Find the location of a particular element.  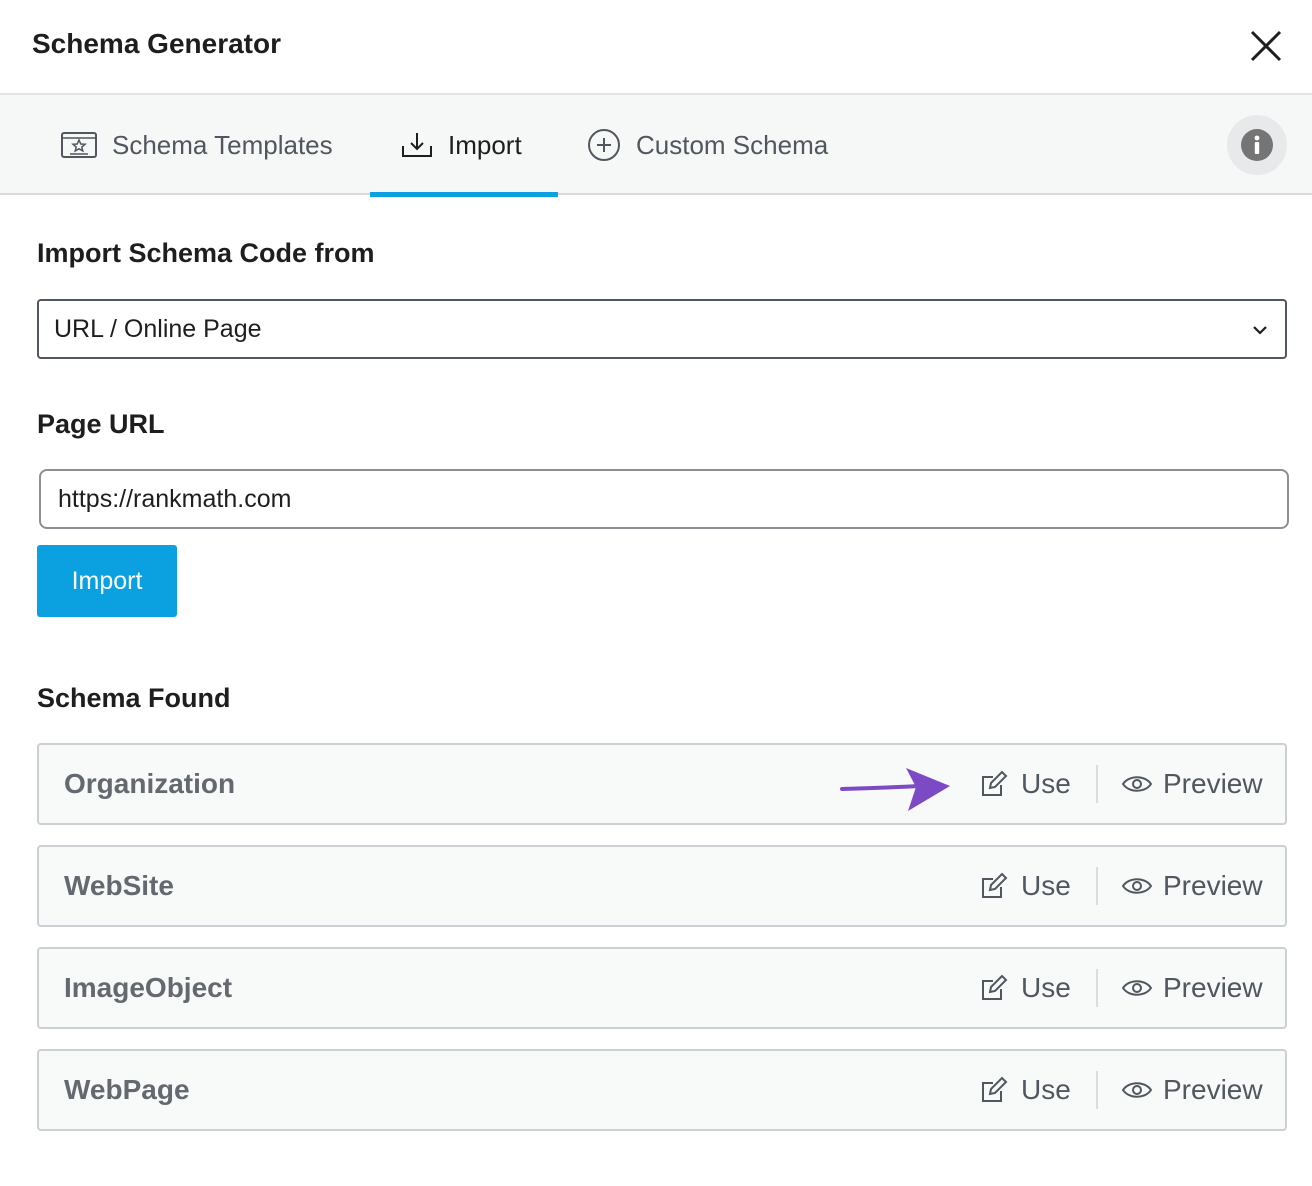

tab-bar: Schema Templates Import Custom Schema is located at coordinates (656, 146).